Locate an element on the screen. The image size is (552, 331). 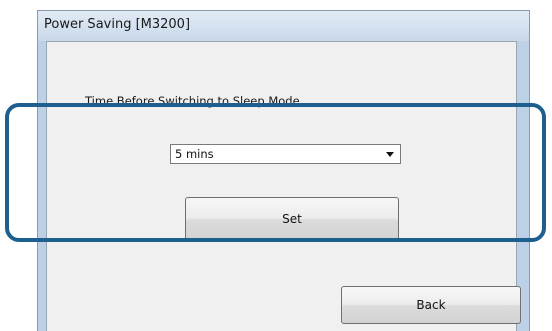
window-title: Power Saving [M3200] is located at coordinates (117, 24).